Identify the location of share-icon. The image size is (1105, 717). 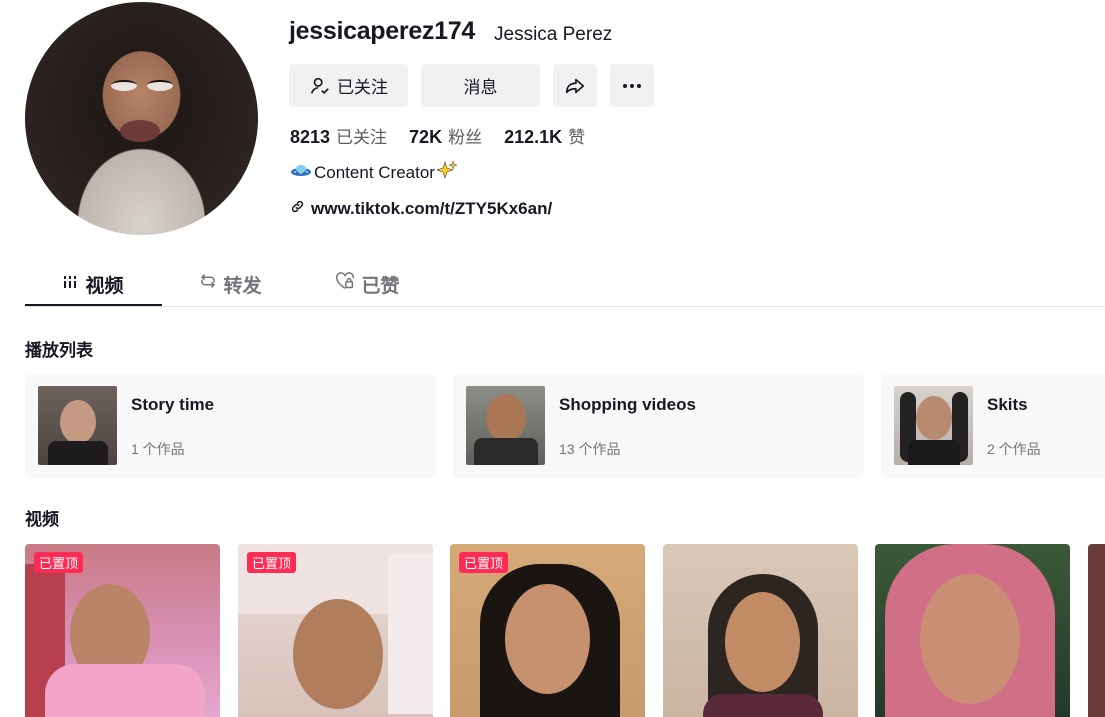
(575, 86).